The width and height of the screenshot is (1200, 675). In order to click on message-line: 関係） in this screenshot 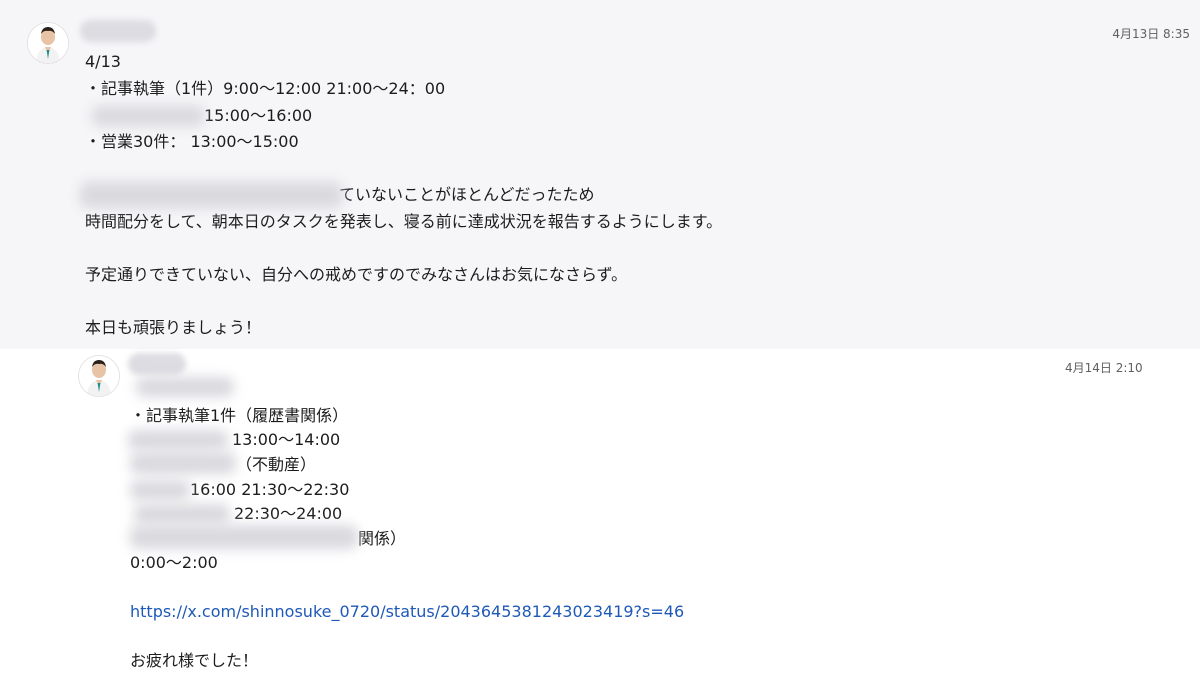, I will do `click(382, 538)`.